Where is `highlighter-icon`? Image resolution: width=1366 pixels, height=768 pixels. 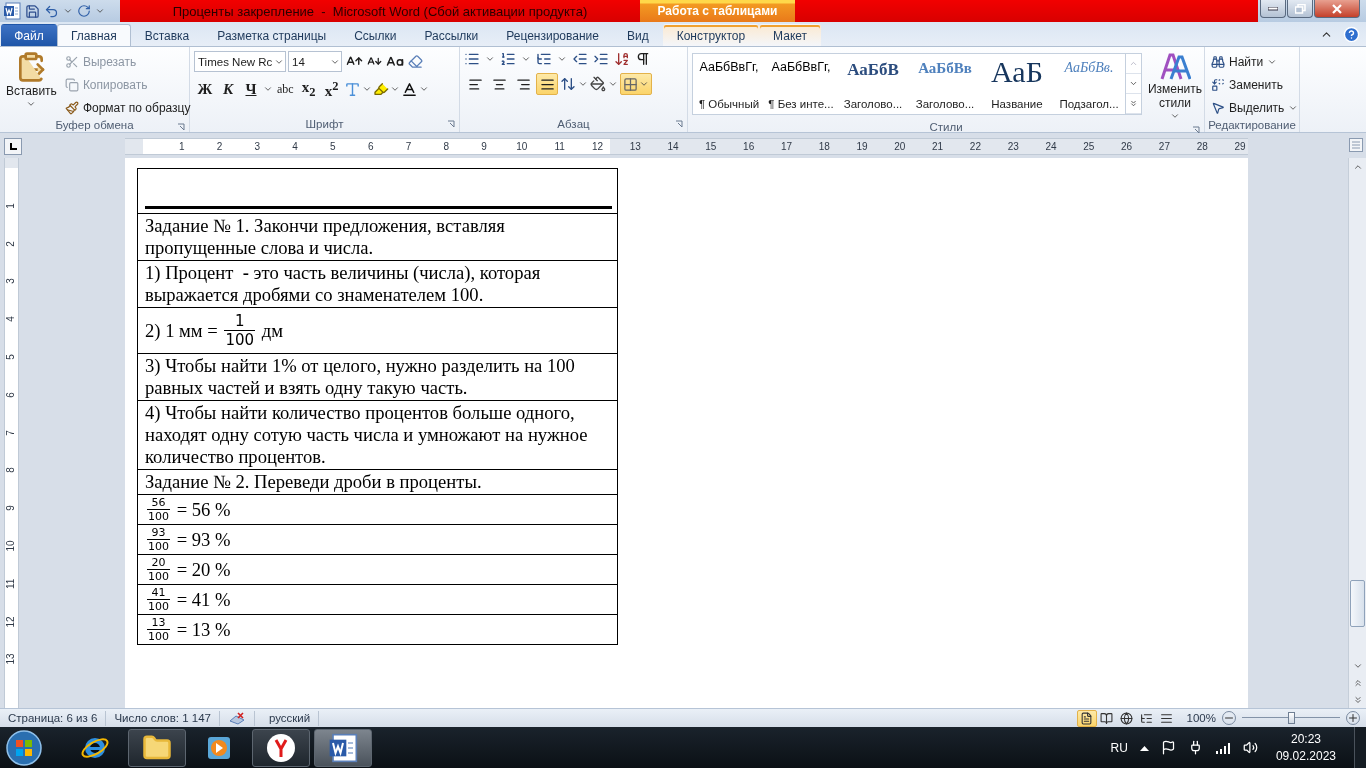
highlighter-icon is located at coordinates (380, 89).